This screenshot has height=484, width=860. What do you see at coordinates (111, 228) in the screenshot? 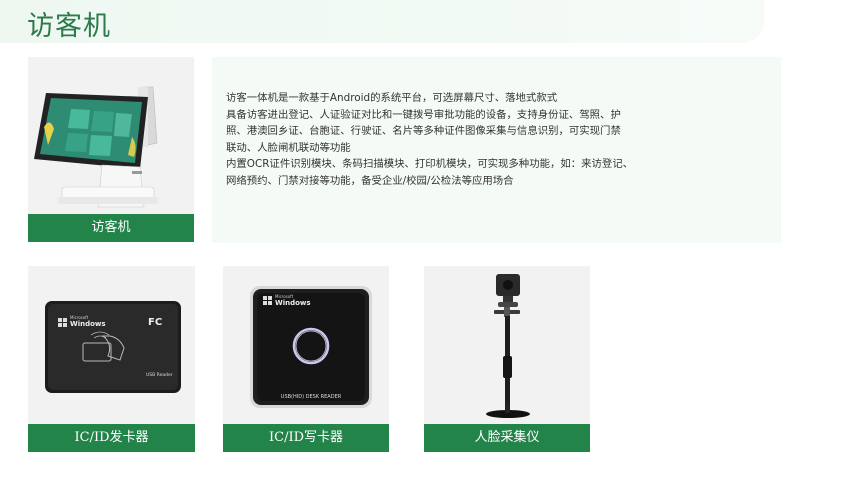
I see `product-label-visitor-machine: 访客机` at bounding box center [111, 228].